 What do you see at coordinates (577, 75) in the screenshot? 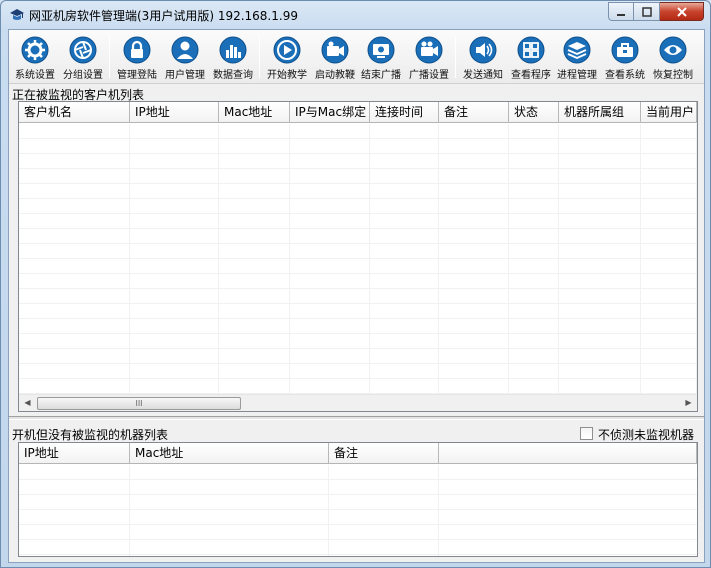
I see `toolbar-button-label: 进程管理` at bounding box center [577, 75].